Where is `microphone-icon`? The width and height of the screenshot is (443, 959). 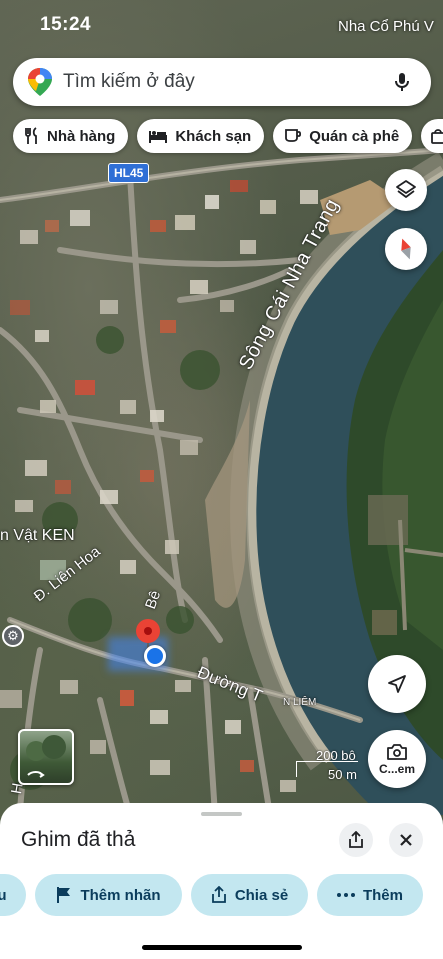
microphone-icon is located at coordinates (402, 82).